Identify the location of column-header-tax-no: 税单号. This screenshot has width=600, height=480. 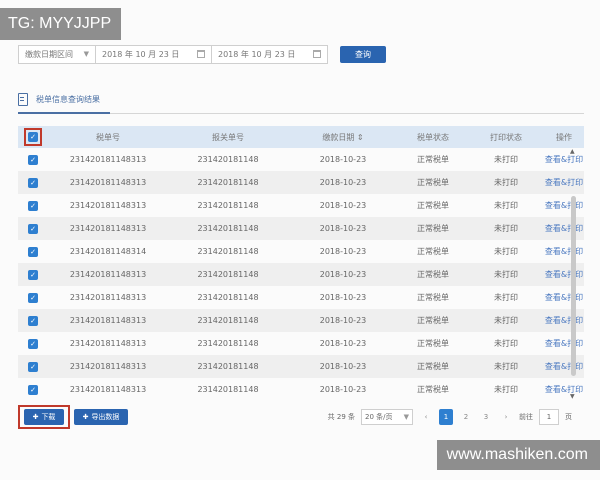
(108, 137).